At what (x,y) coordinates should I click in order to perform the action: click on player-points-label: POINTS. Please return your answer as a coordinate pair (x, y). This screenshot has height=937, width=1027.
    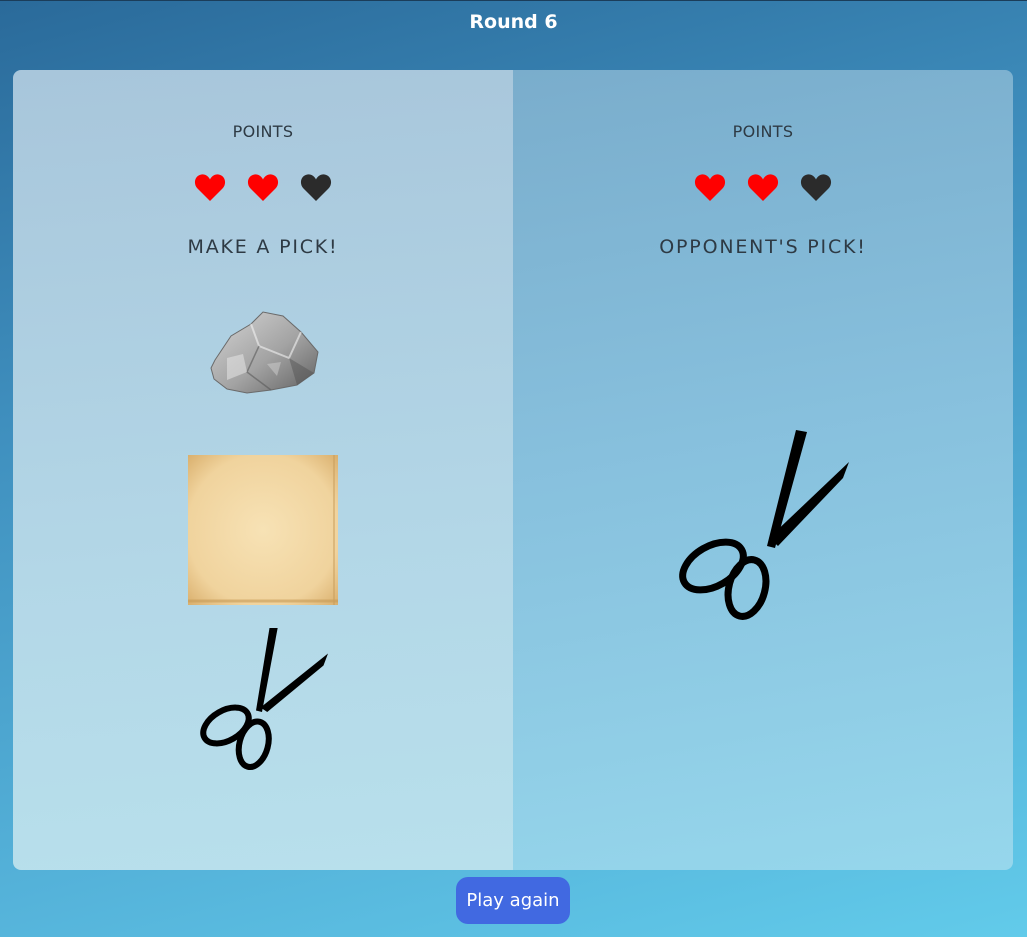
    Looking at the image, I should click on (263, 131).